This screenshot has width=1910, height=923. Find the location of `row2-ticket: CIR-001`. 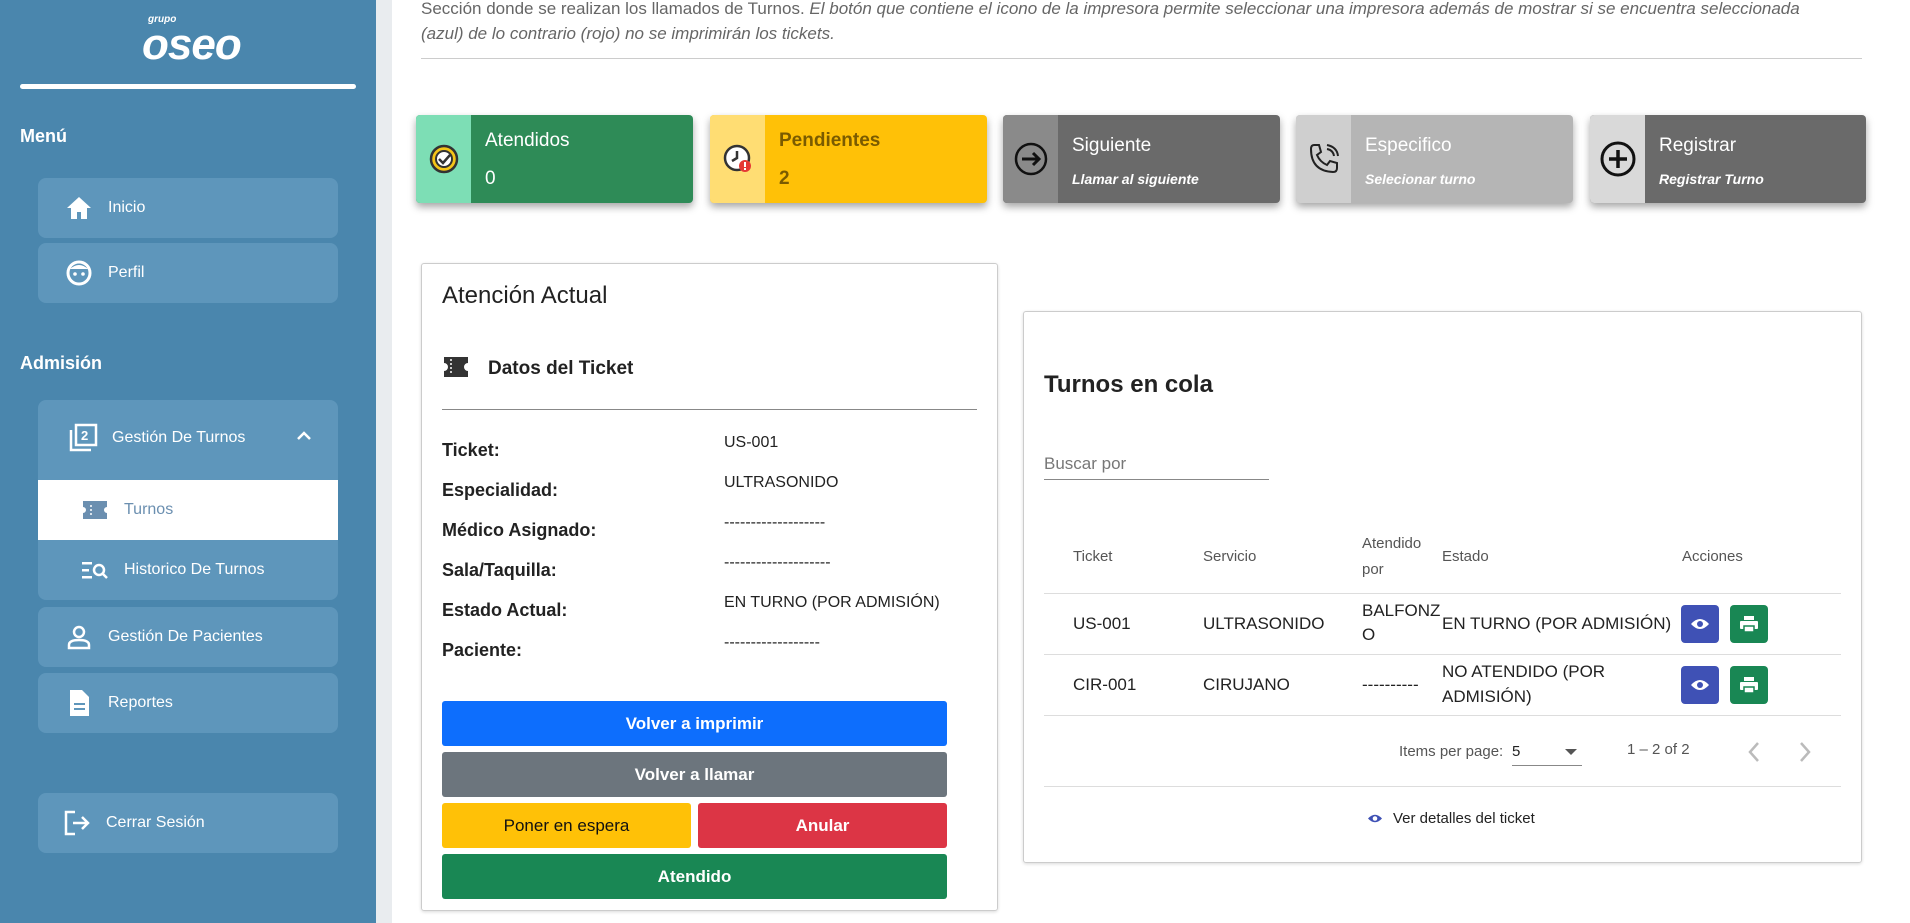

row2-ticket: CIR-001 is located at coordinates (1105, 684).